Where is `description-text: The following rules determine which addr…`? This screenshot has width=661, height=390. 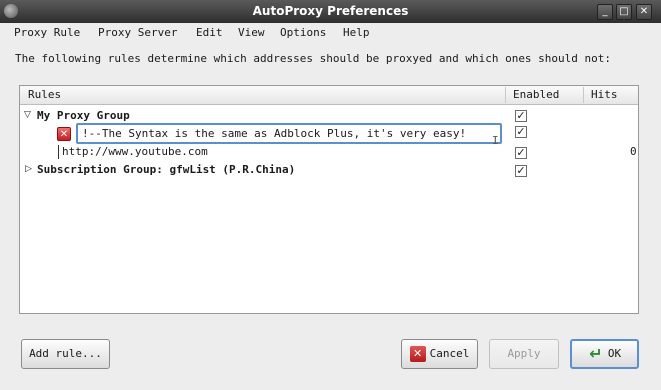 description-text: The following rules determine which addr… is located at coordinates (313, 58).